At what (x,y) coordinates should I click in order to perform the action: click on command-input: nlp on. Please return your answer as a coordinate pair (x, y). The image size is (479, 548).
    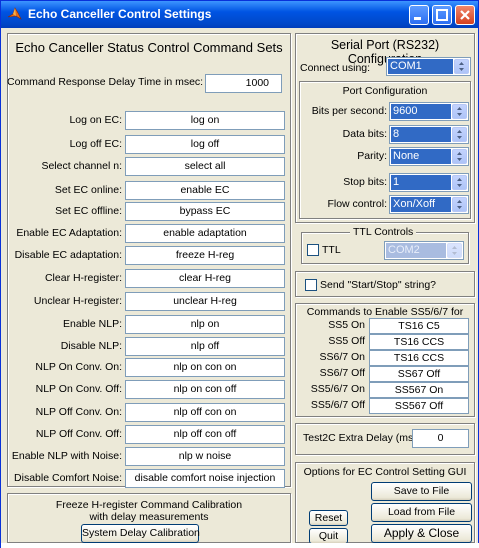
    Looking at the image, I should click on (205, 324).